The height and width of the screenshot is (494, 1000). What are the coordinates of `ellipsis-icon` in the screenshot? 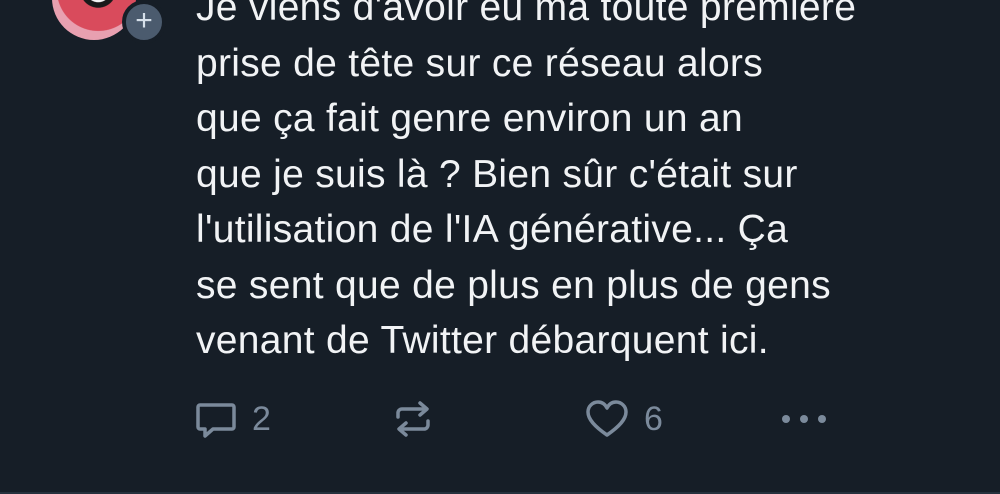 It's located at (804, 419).